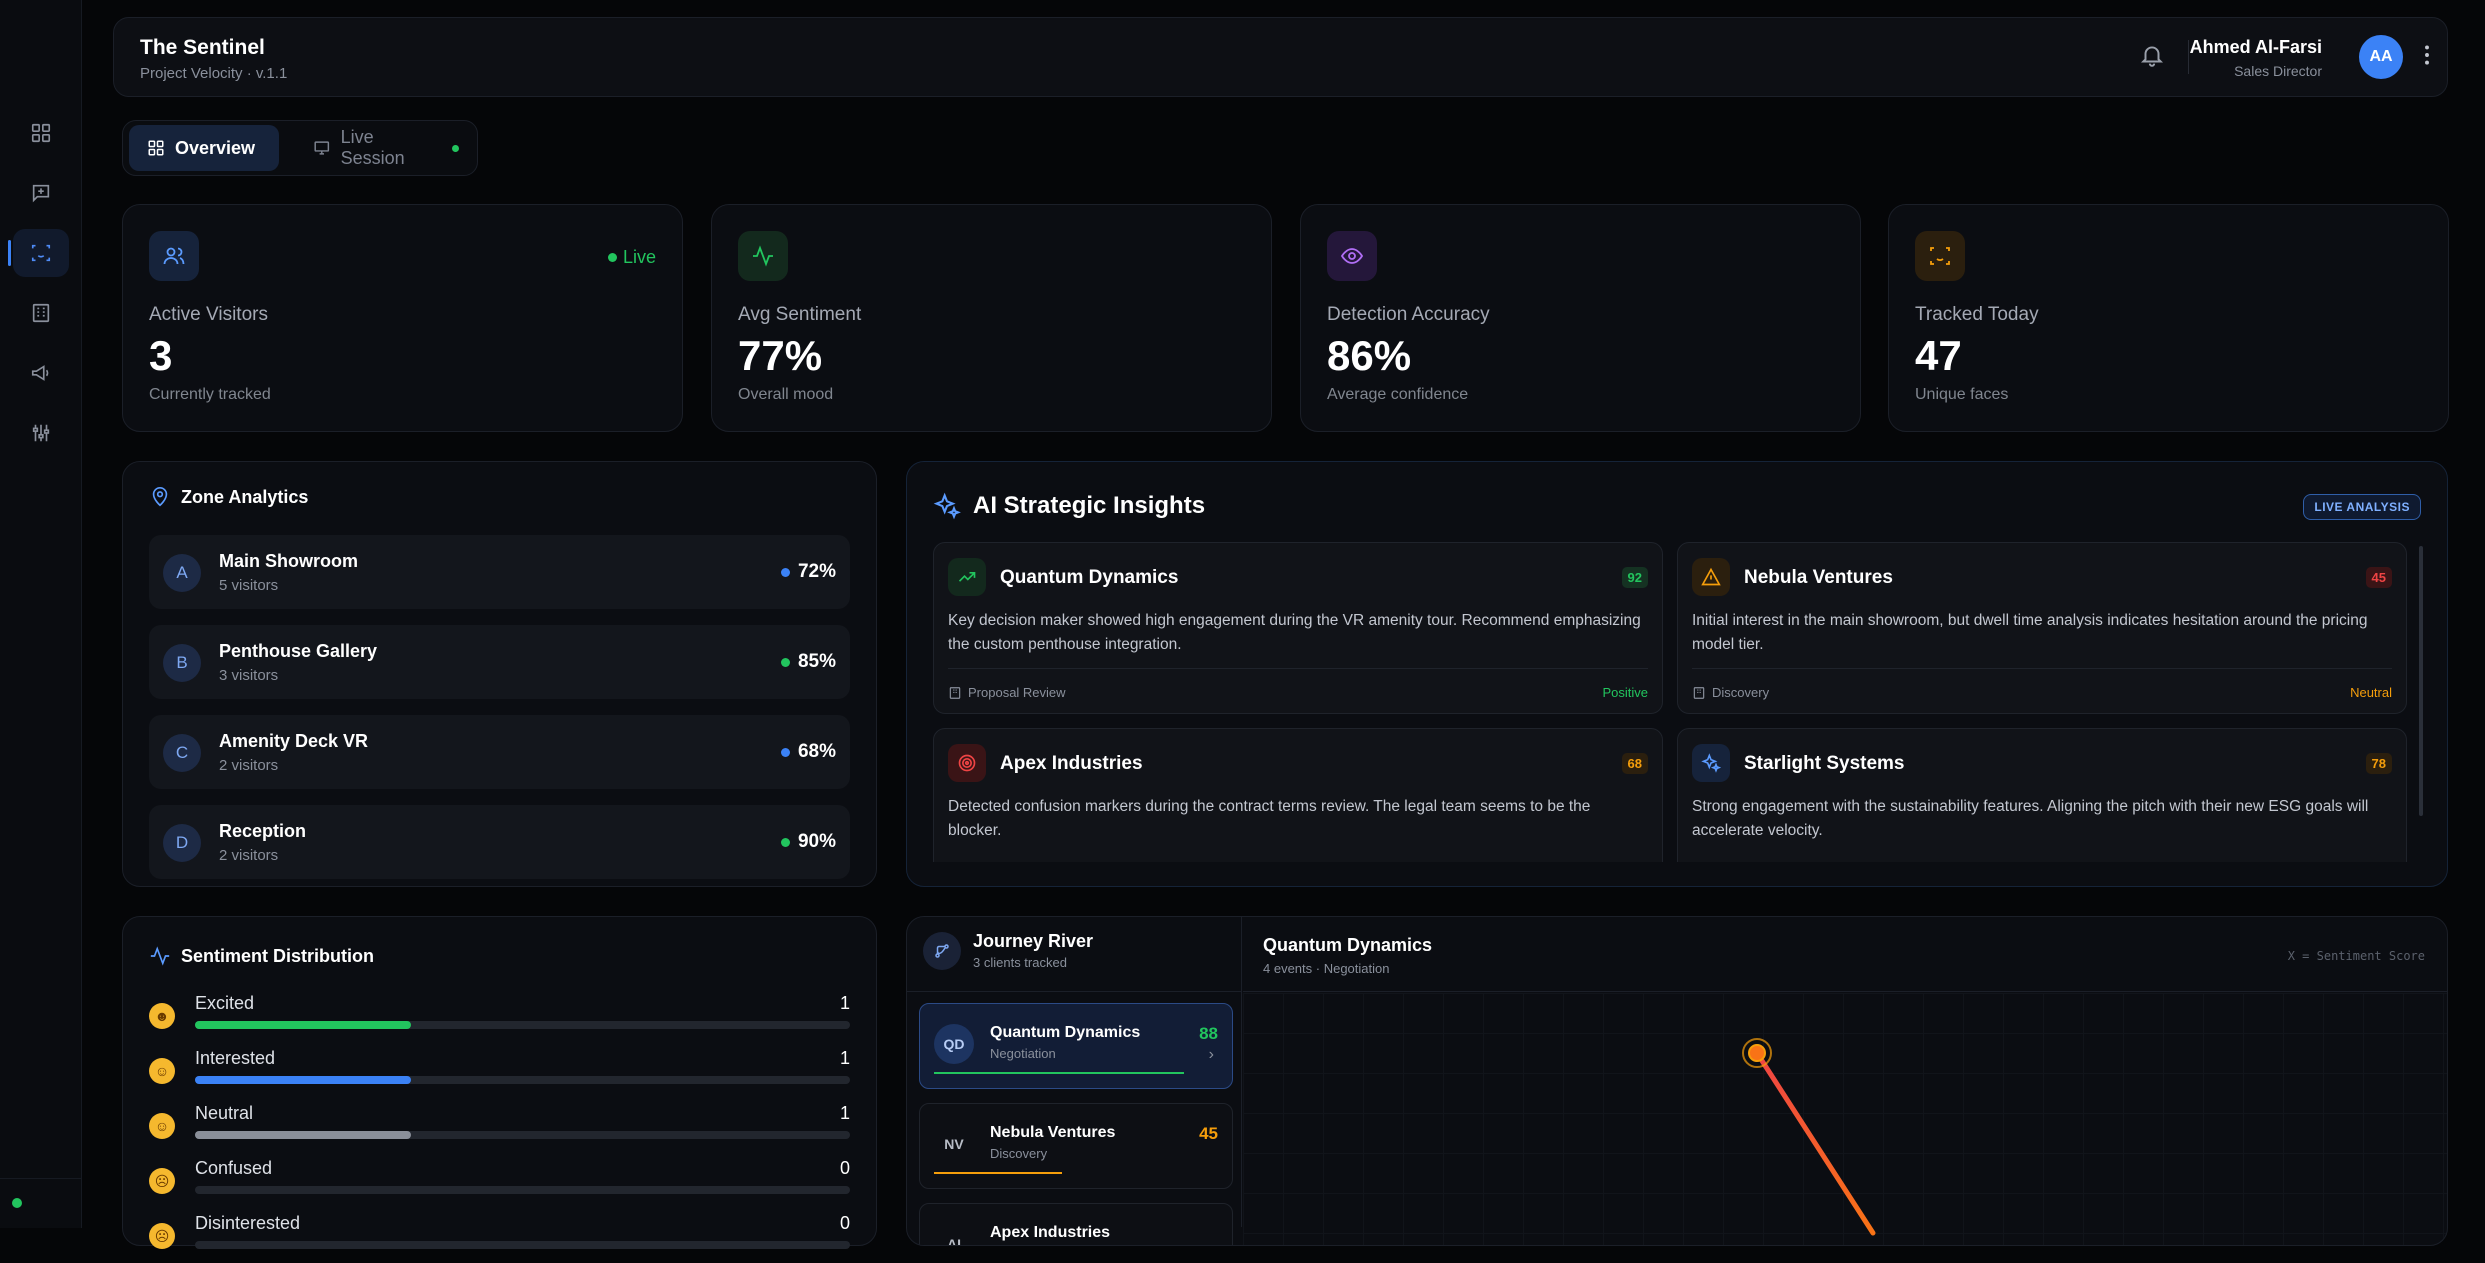  What do you see at coordinates (162, 1181) in the screenshot?
I see `confused-emoji-icon: ☹` at bounding box center [162, 1181].